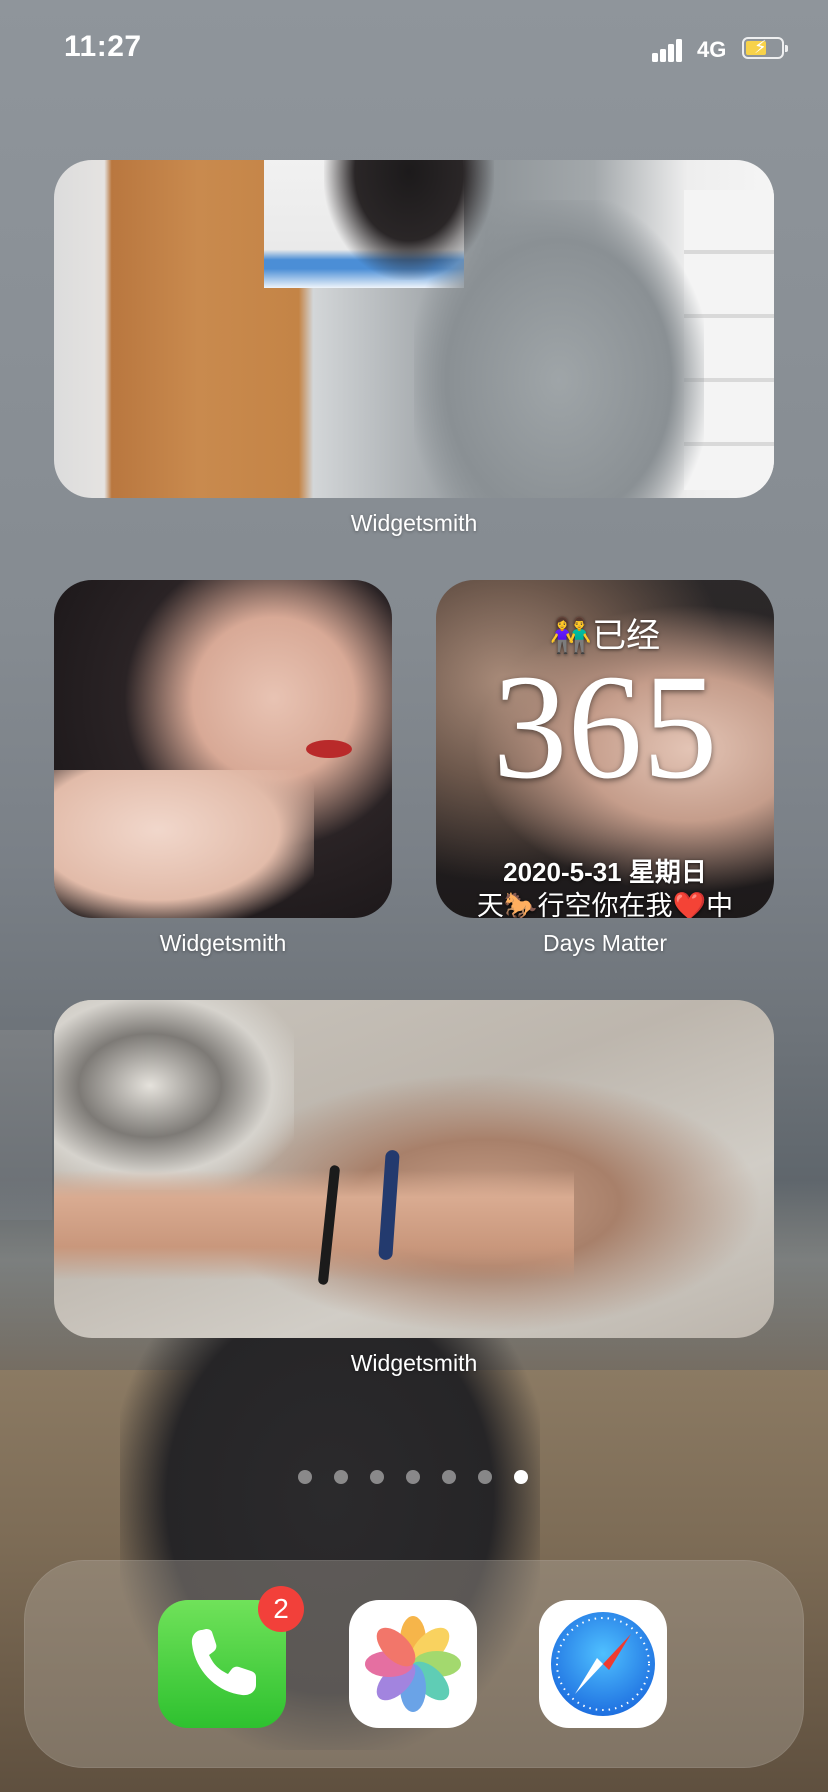 The height and width of the screenshot is (1792, 828). I want to click on photo-arm, so click(314, 1225).